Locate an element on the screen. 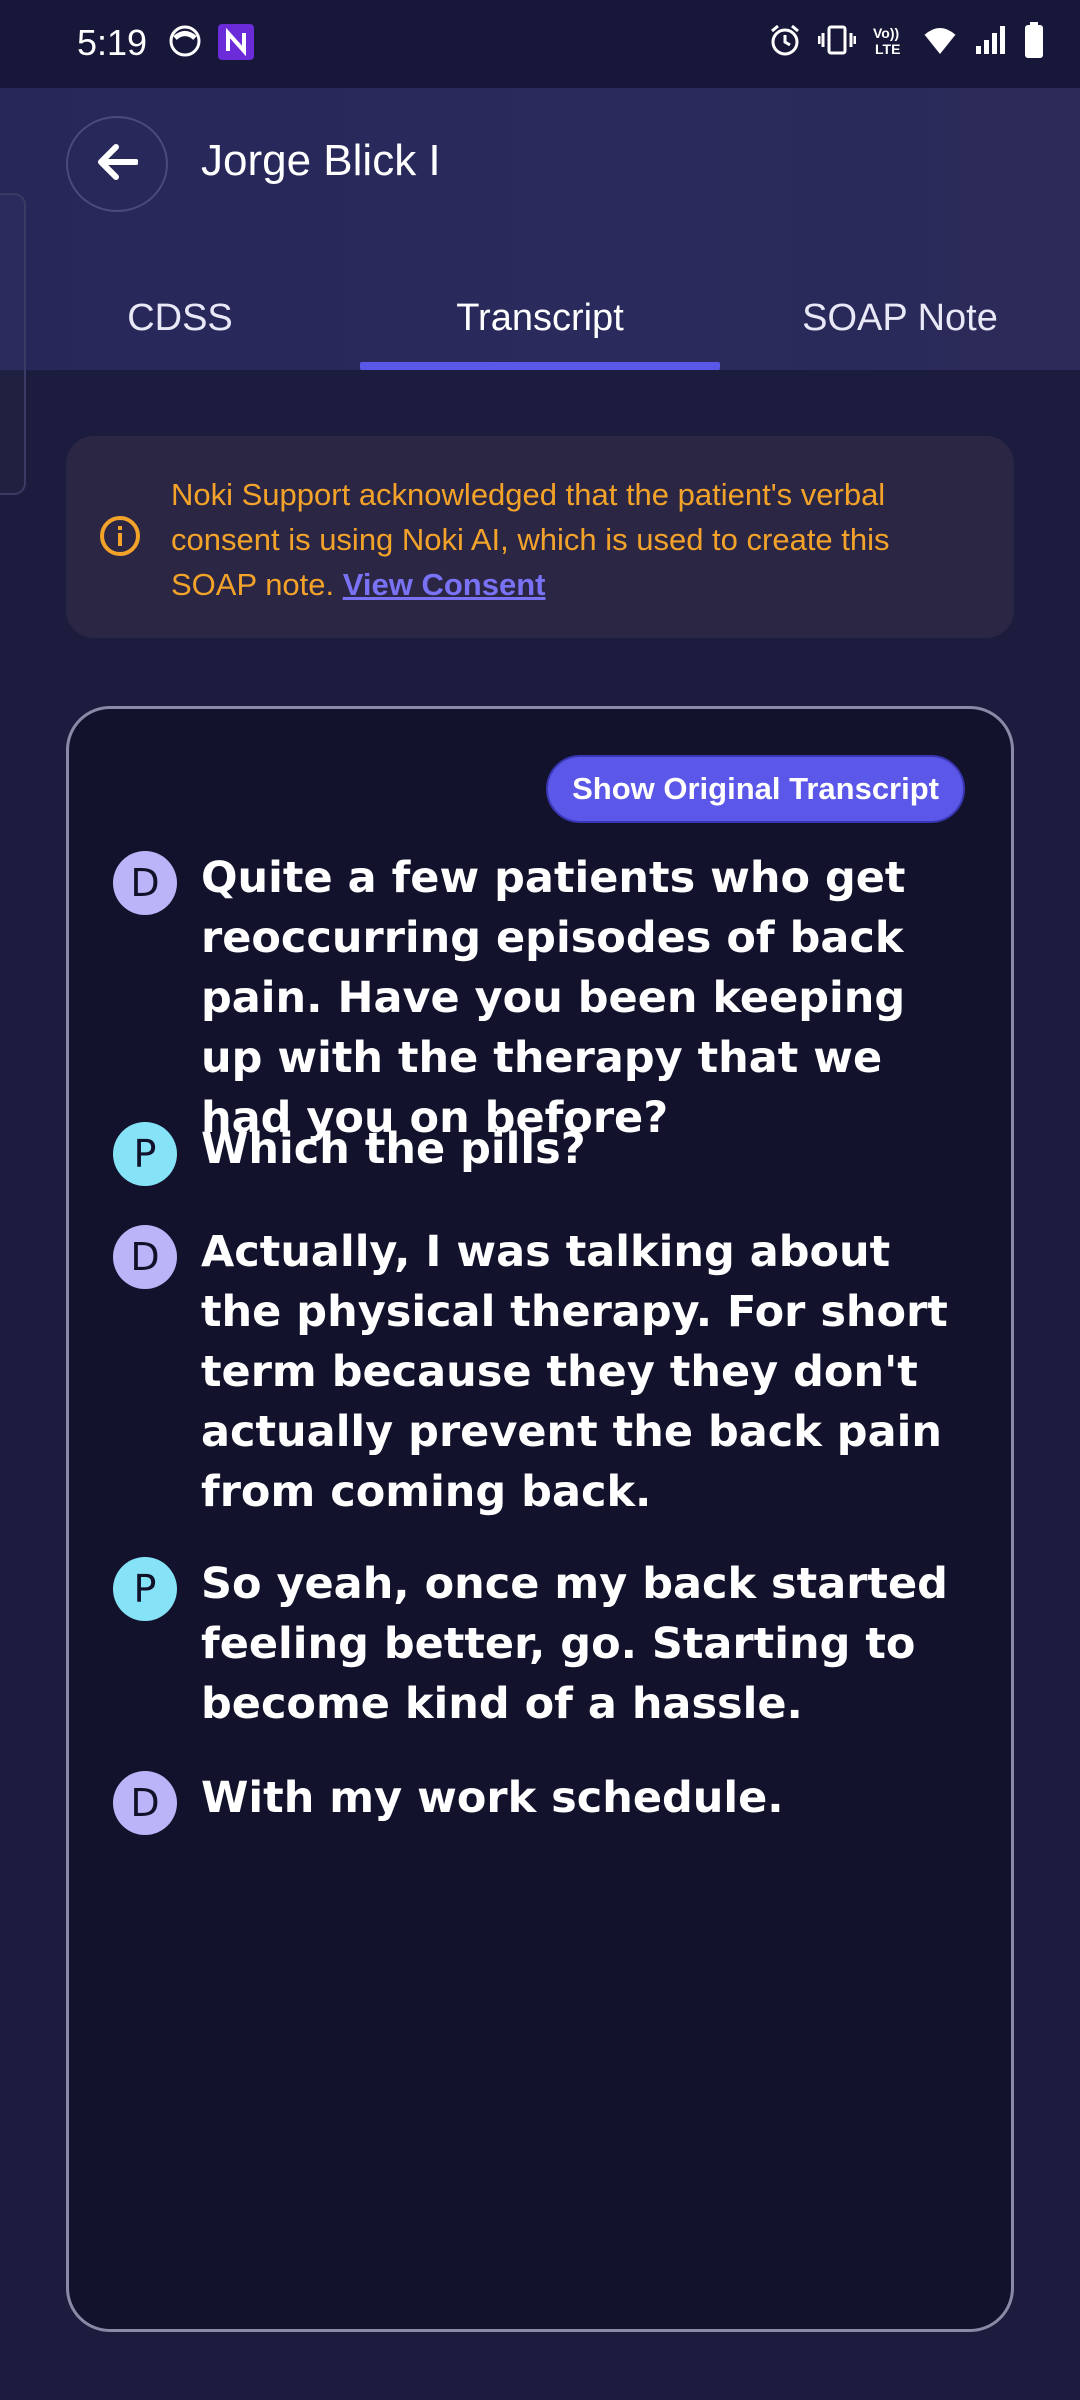 This screenshot has height=2400, width=1080. tab-soap-note: SOAP Note is located at coordinates (900, 318).